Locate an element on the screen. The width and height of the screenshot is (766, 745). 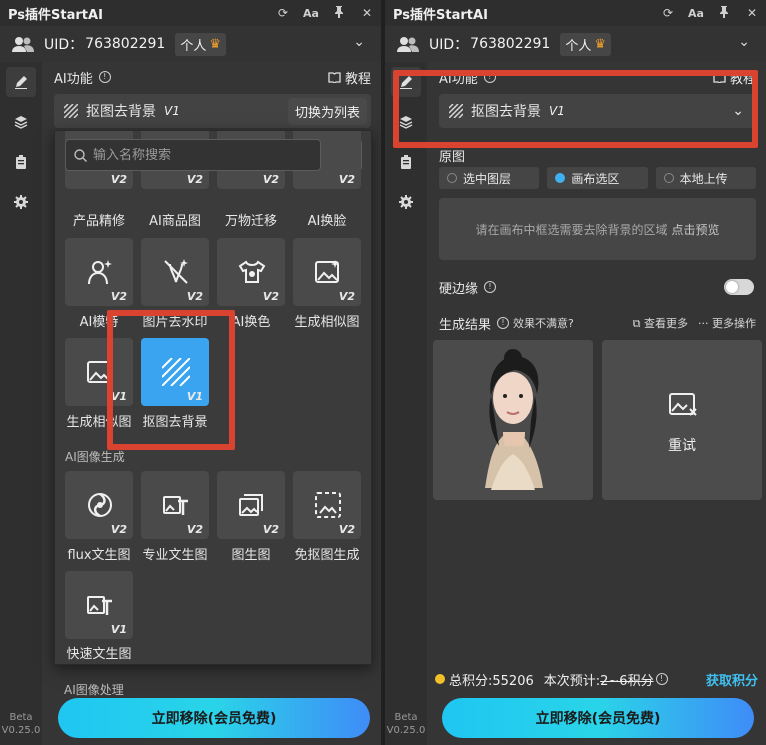
images-icon is located at coordinates (251, 505).